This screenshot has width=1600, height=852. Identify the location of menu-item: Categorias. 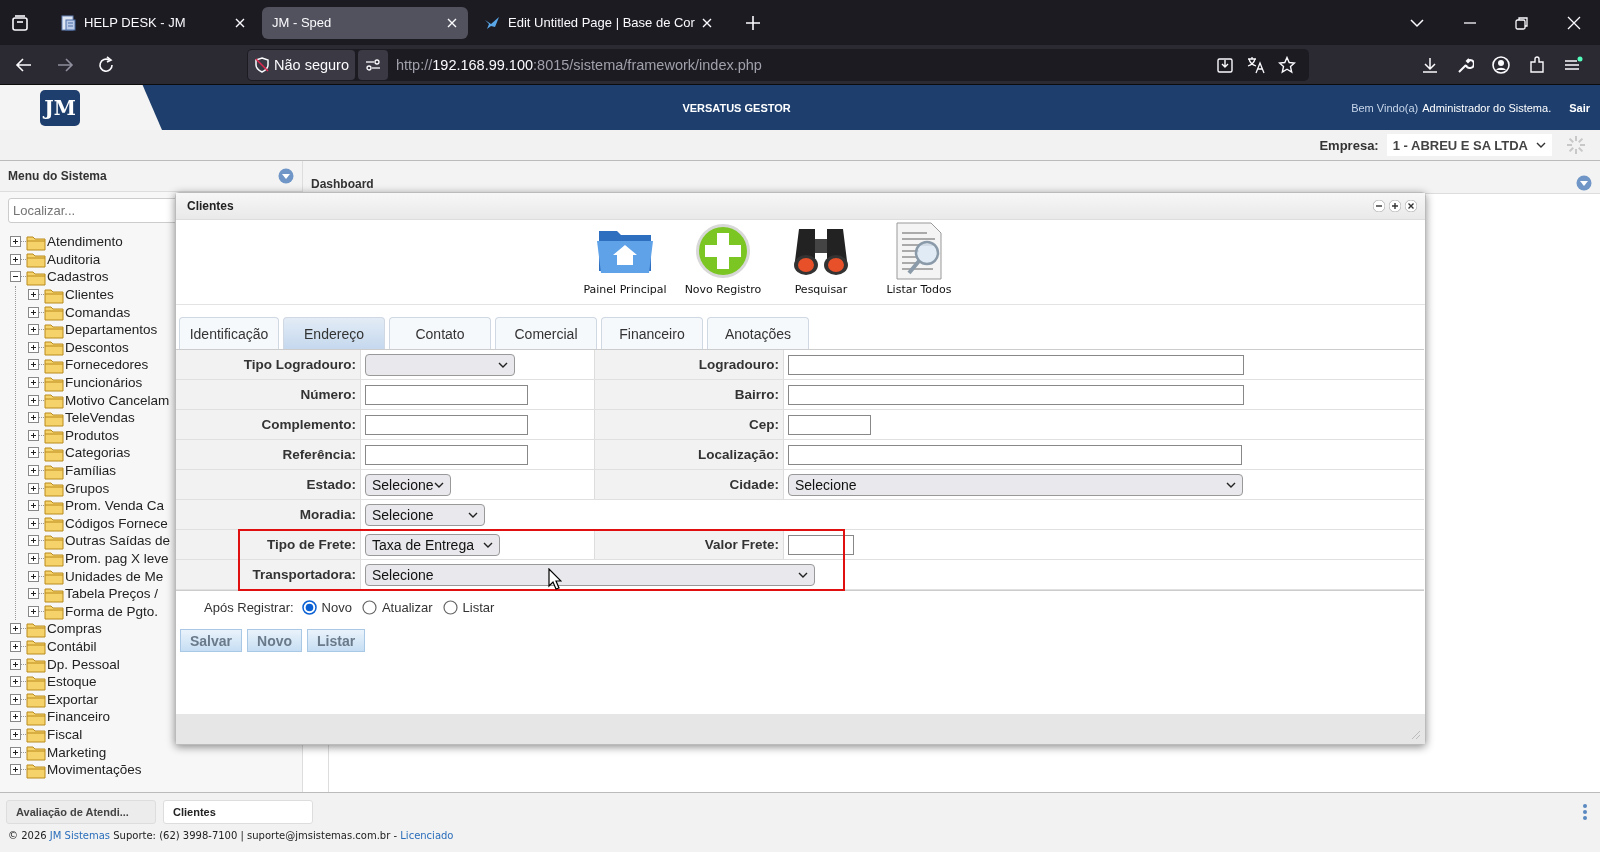
(98, 453).